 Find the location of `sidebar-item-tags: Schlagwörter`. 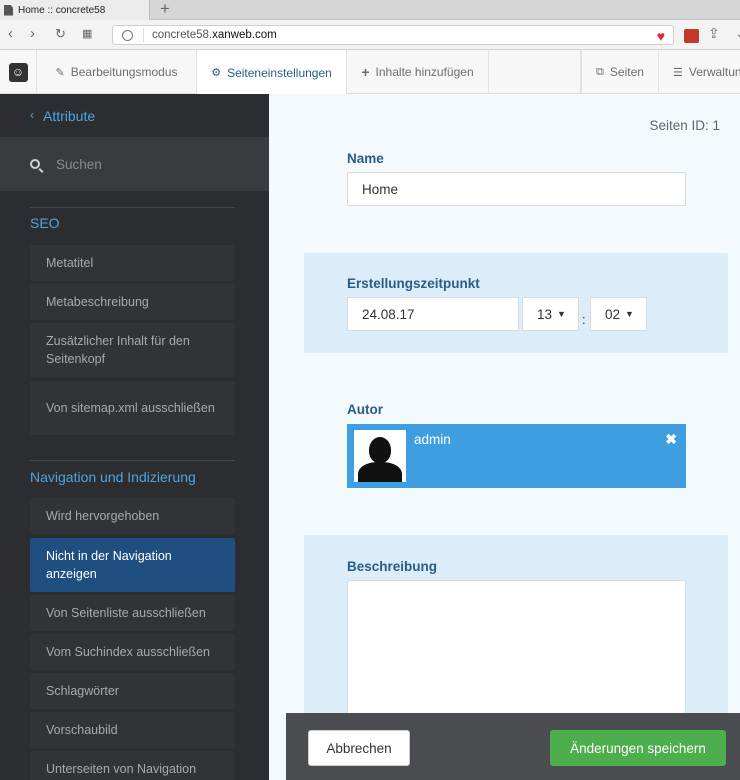

sidebar-item-tags: Schlagwörter is located at coordinates (132, 691).